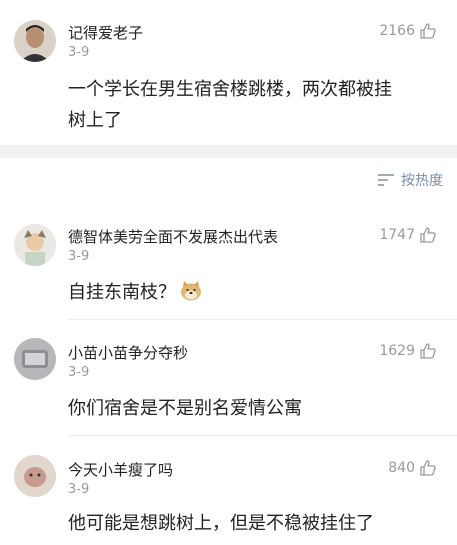 Image resolution: width=457 pixels, height=545 pixels. Describe the element at coordinates (397, 351) in the screenshot. I see `comment-like-count: 1629` at that location.